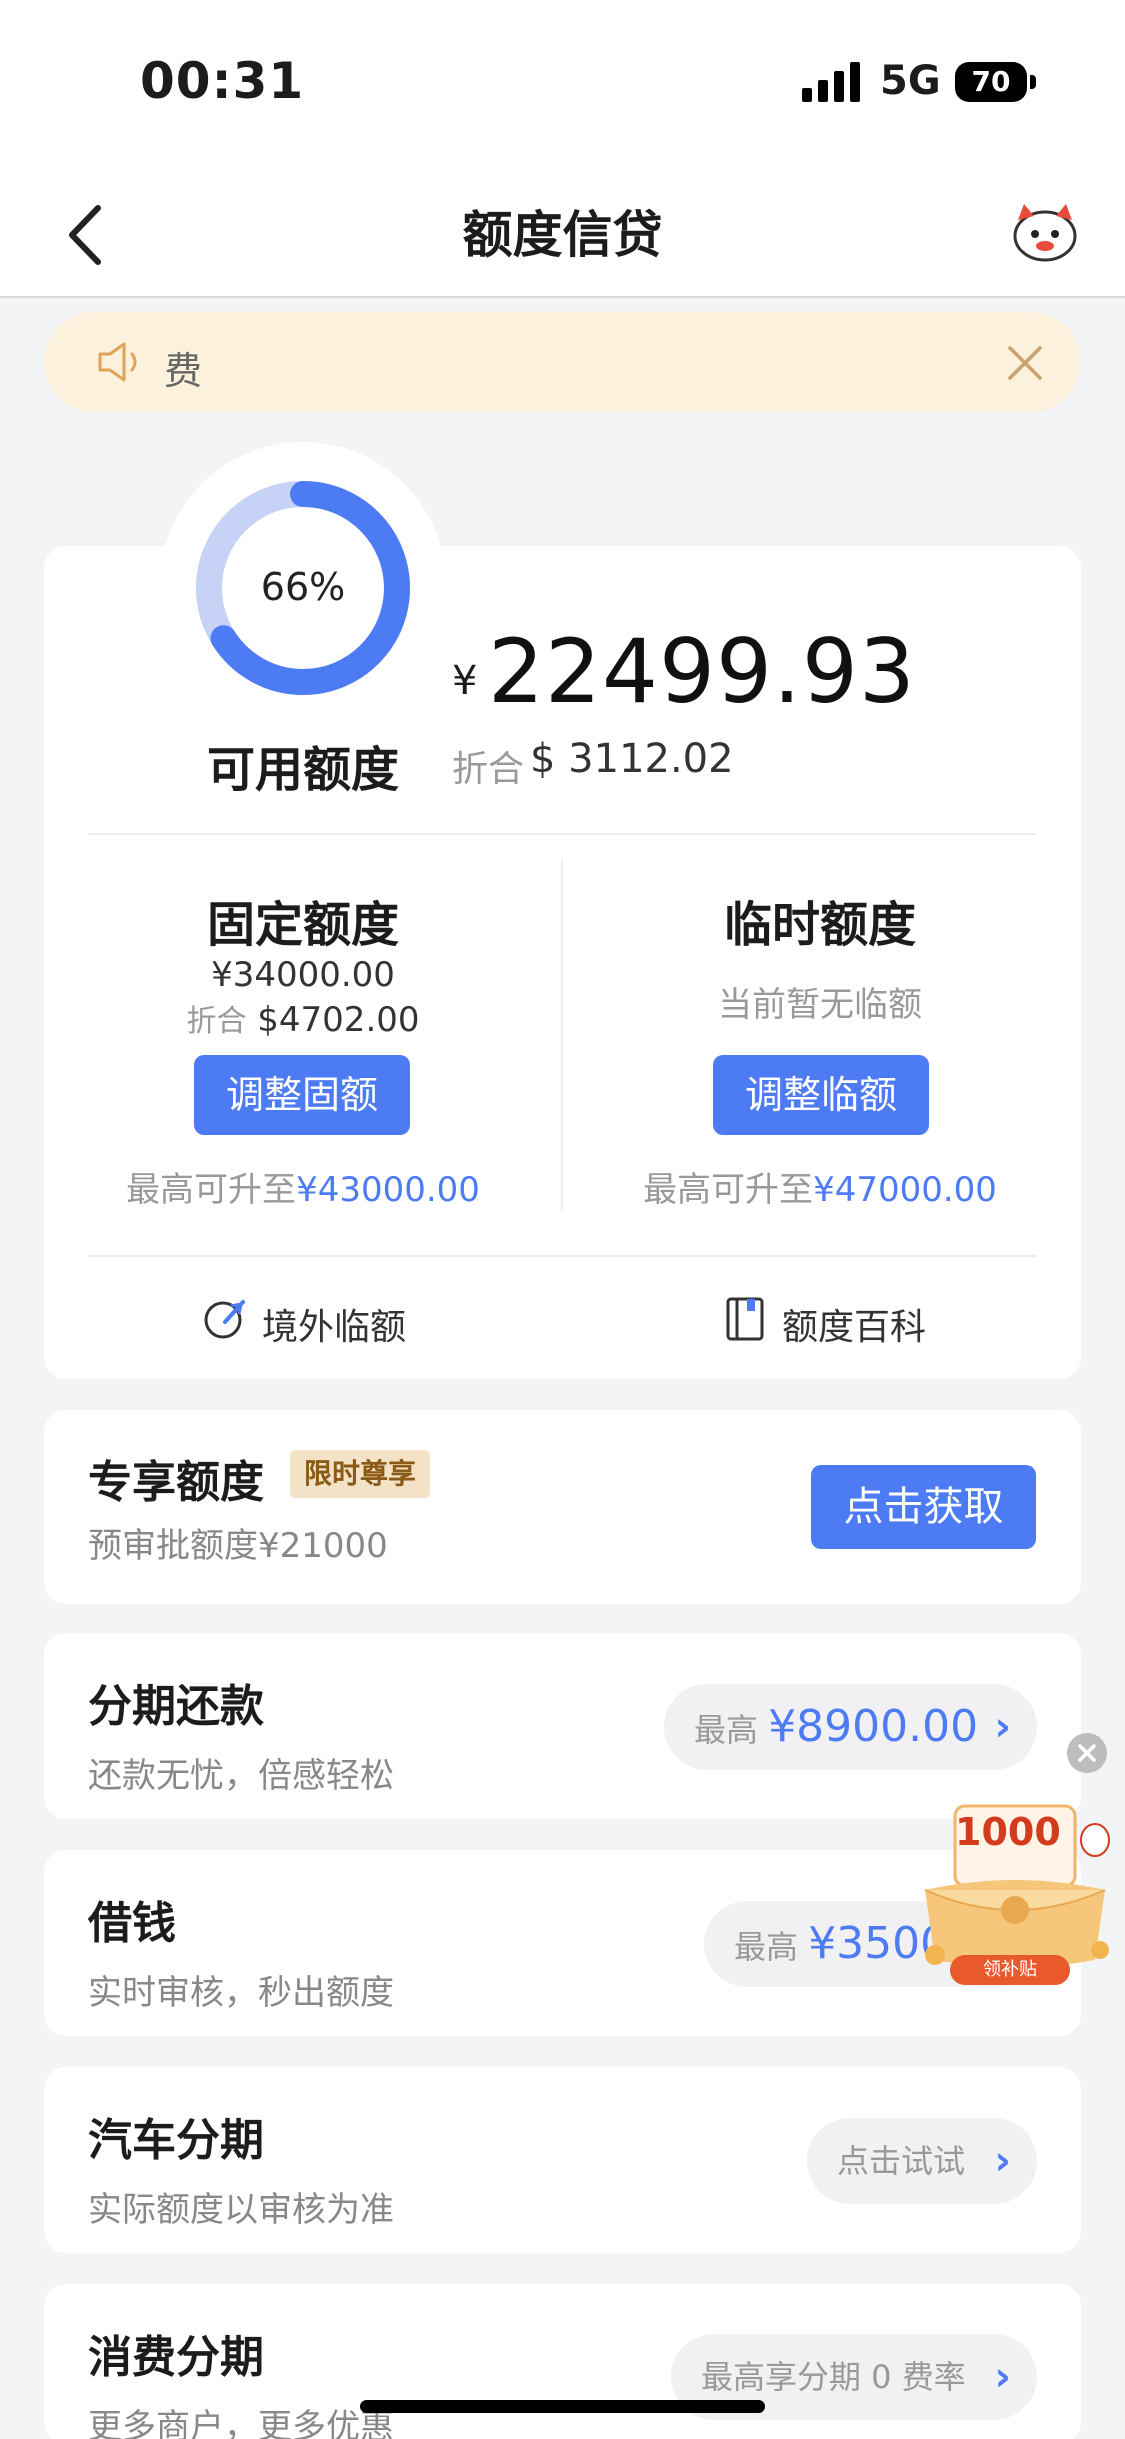 This screenshot has height=2439, width=1125. I want to click on fixed-max-line: 最高可升至¥43000.00, so click(303, 1186).